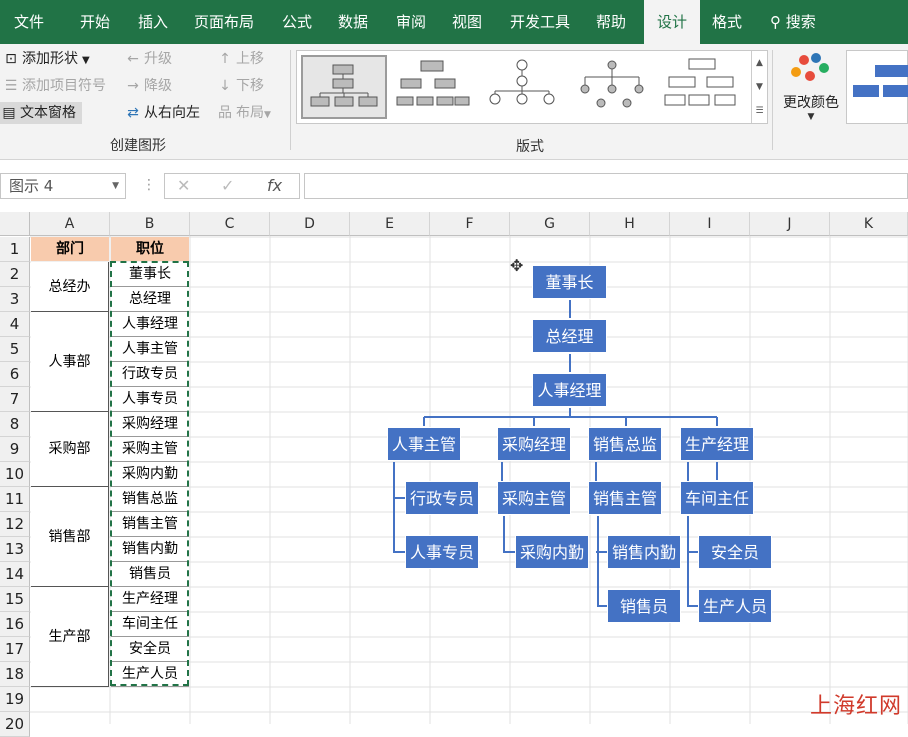 This screenshot has height=737, width=908. What do you see at coordinates (735, 552) in the screenshot?
I see `org-node-safety-officer: 安全员` at bounding box center [735, 552].